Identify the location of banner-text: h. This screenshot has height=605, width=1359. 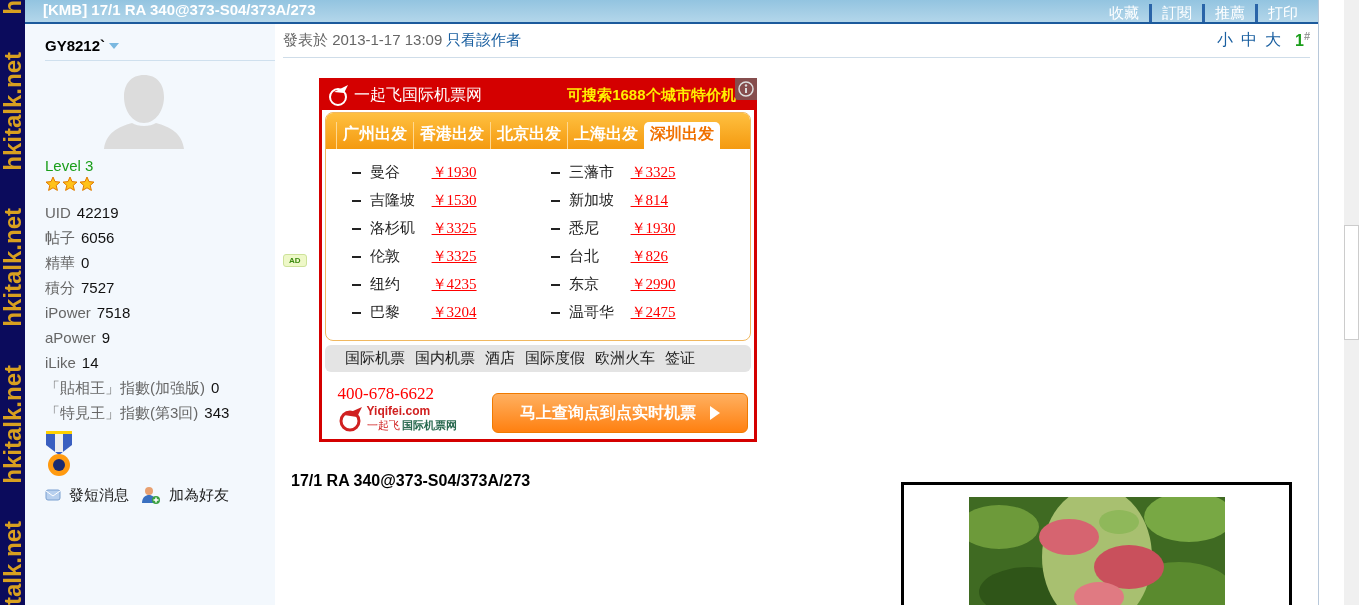
(12, 7).